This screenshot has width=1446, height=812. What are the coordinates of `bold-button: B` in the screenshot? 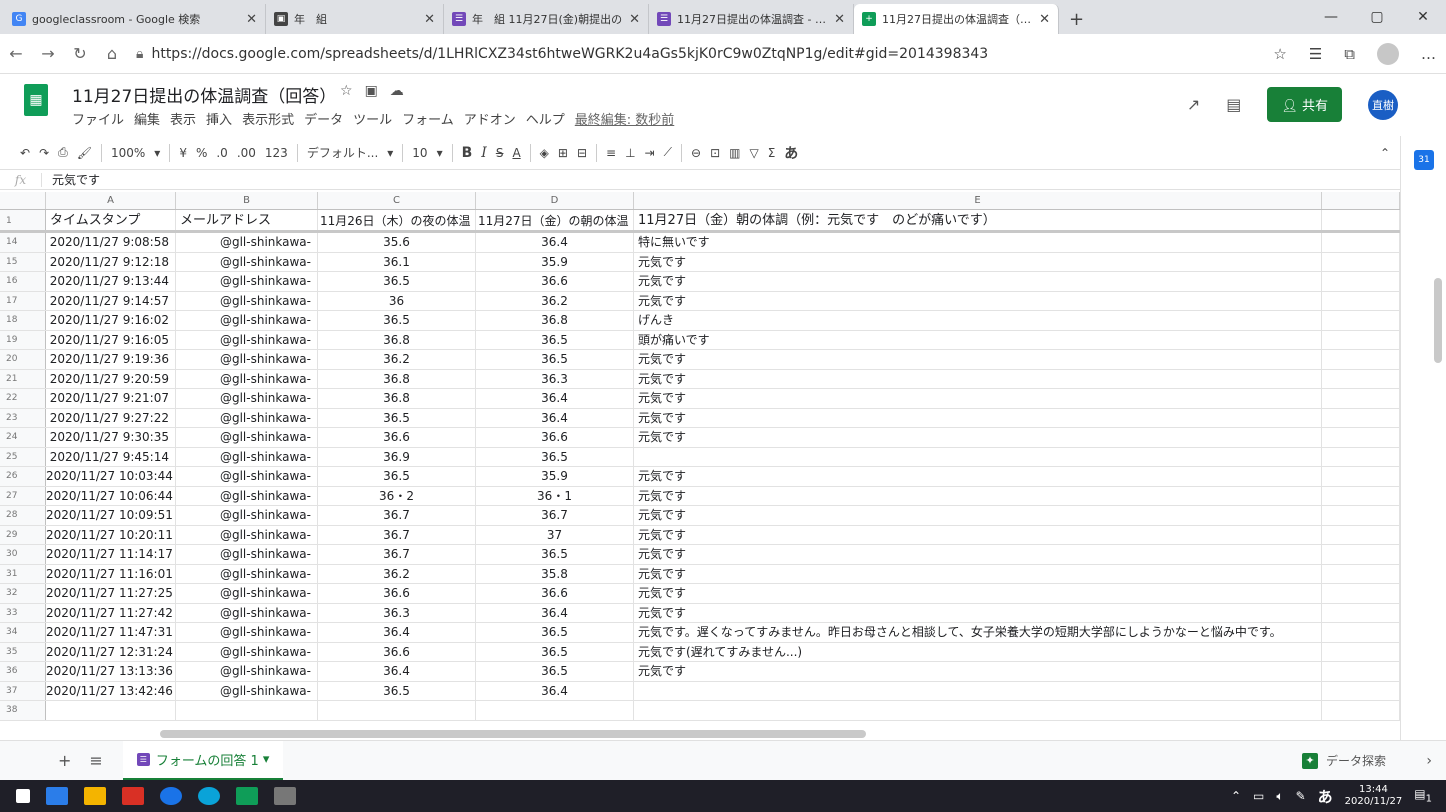 It's located at (467, 153).